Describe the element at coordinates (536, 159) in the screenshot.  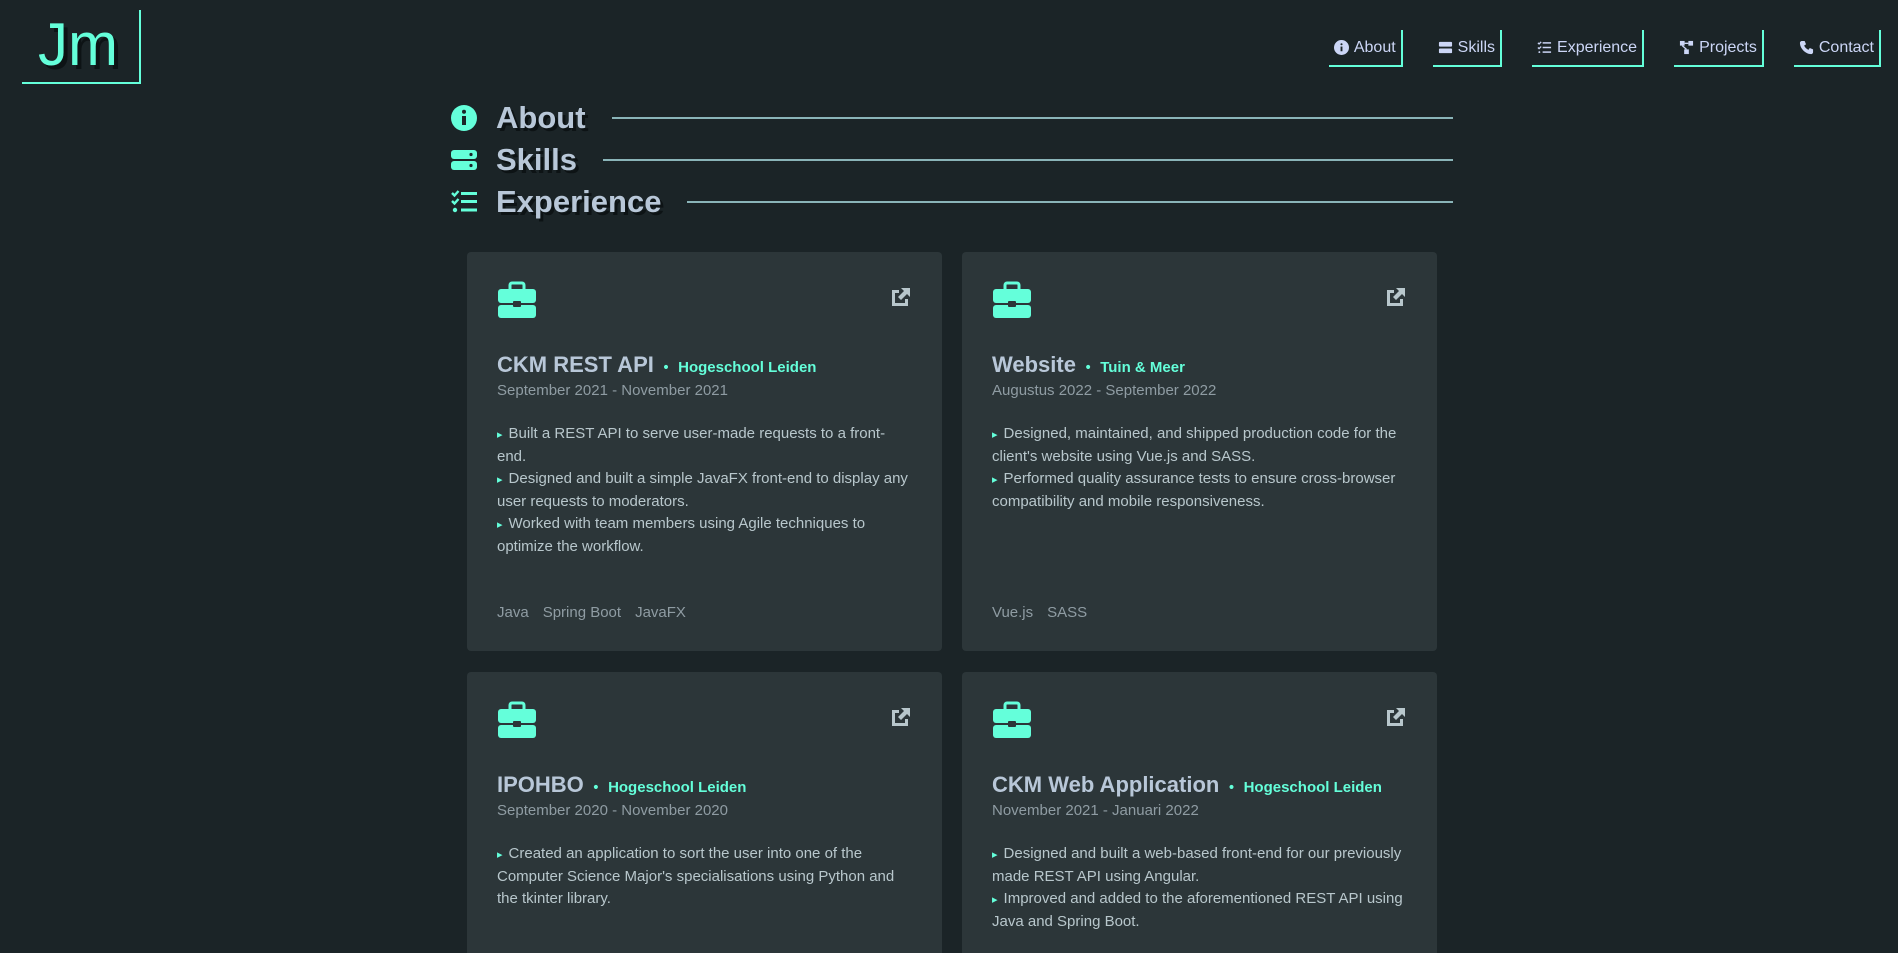
I see `section-title: Skills` at that location.